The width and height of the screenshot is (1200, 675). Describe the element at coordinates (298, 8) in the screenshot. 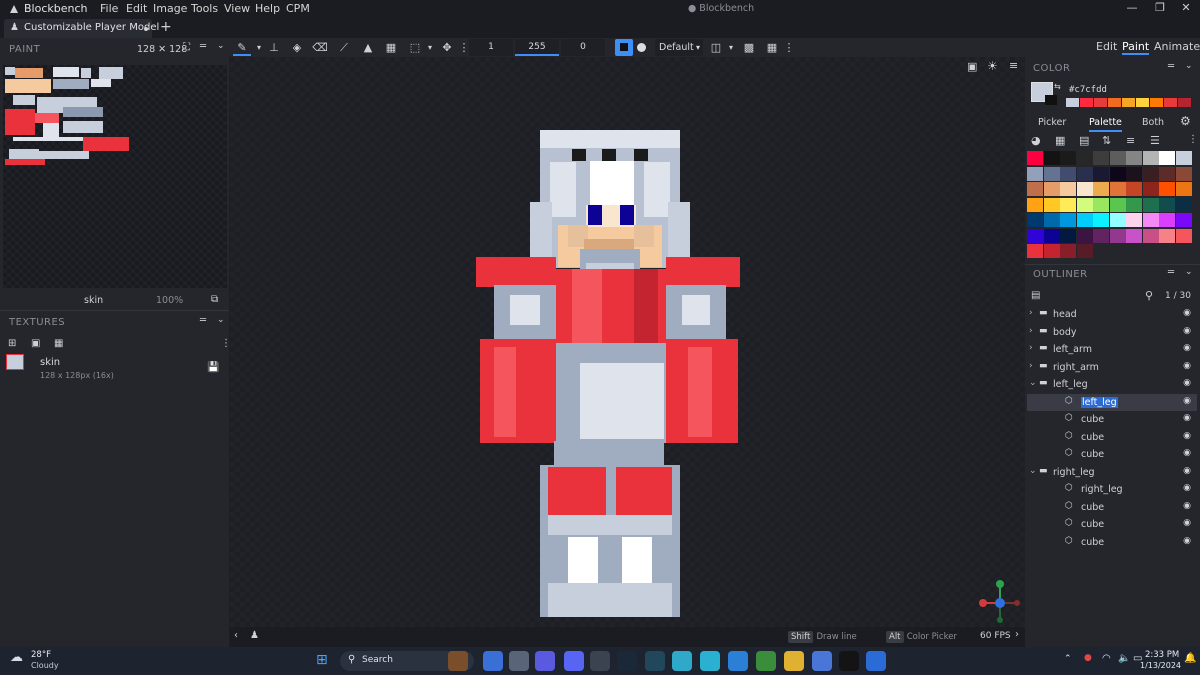

I see `menu-cpm: CPM` at that location.